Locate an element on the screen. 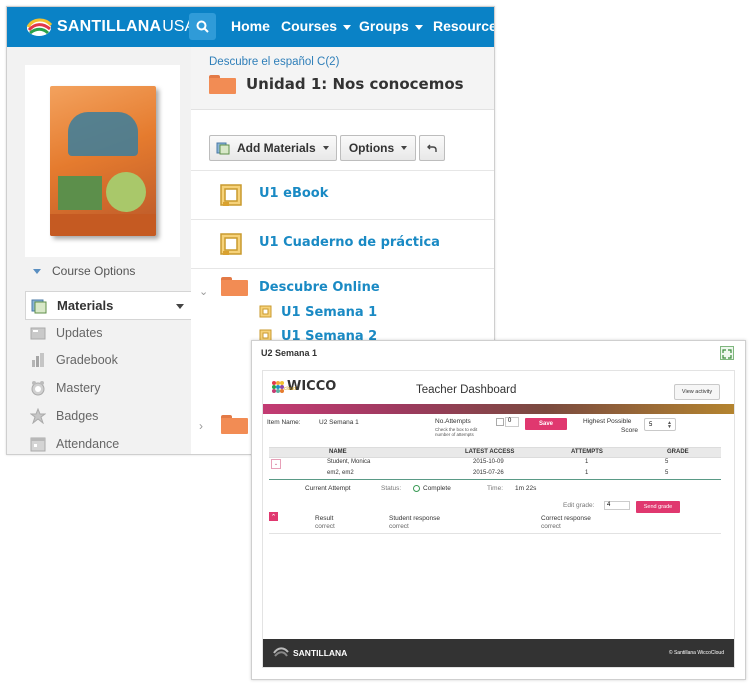 Image resolution: width=750 pixels, height=684 pixels. material-link: U1 Cuaderno de práctica is located at coordinates (349, 242).